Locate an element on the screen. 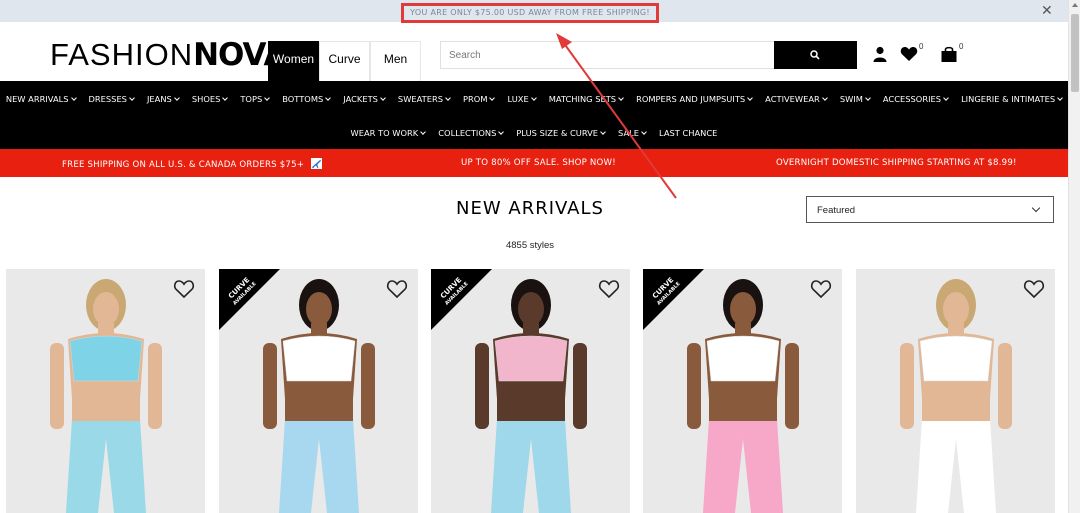  nav-item-label: SALE is located at coordinates (629, 133).